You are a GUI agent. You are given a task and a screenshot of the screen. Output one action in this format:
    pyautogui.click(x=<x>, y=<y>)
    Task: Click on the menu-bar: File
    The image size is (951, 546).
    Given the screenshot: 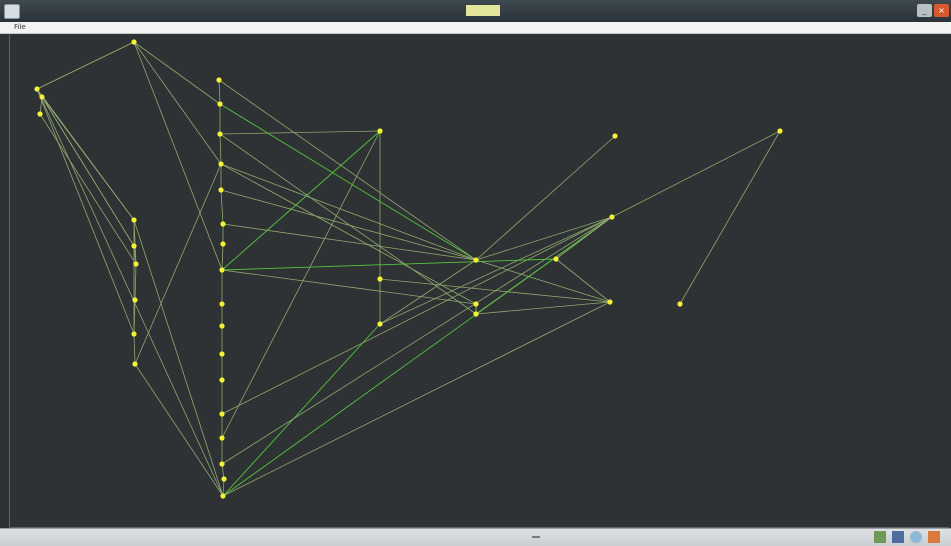 What is the action you would take?
    pyautogui.click(x=475, y=28)
    